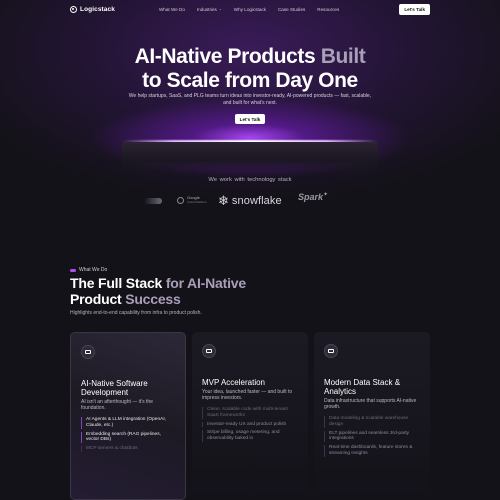 The height and width of the screenshot is (500, 500). Describe the element at coordinates (153, 201) in the screenshot. I see `faded-logo` at that location.